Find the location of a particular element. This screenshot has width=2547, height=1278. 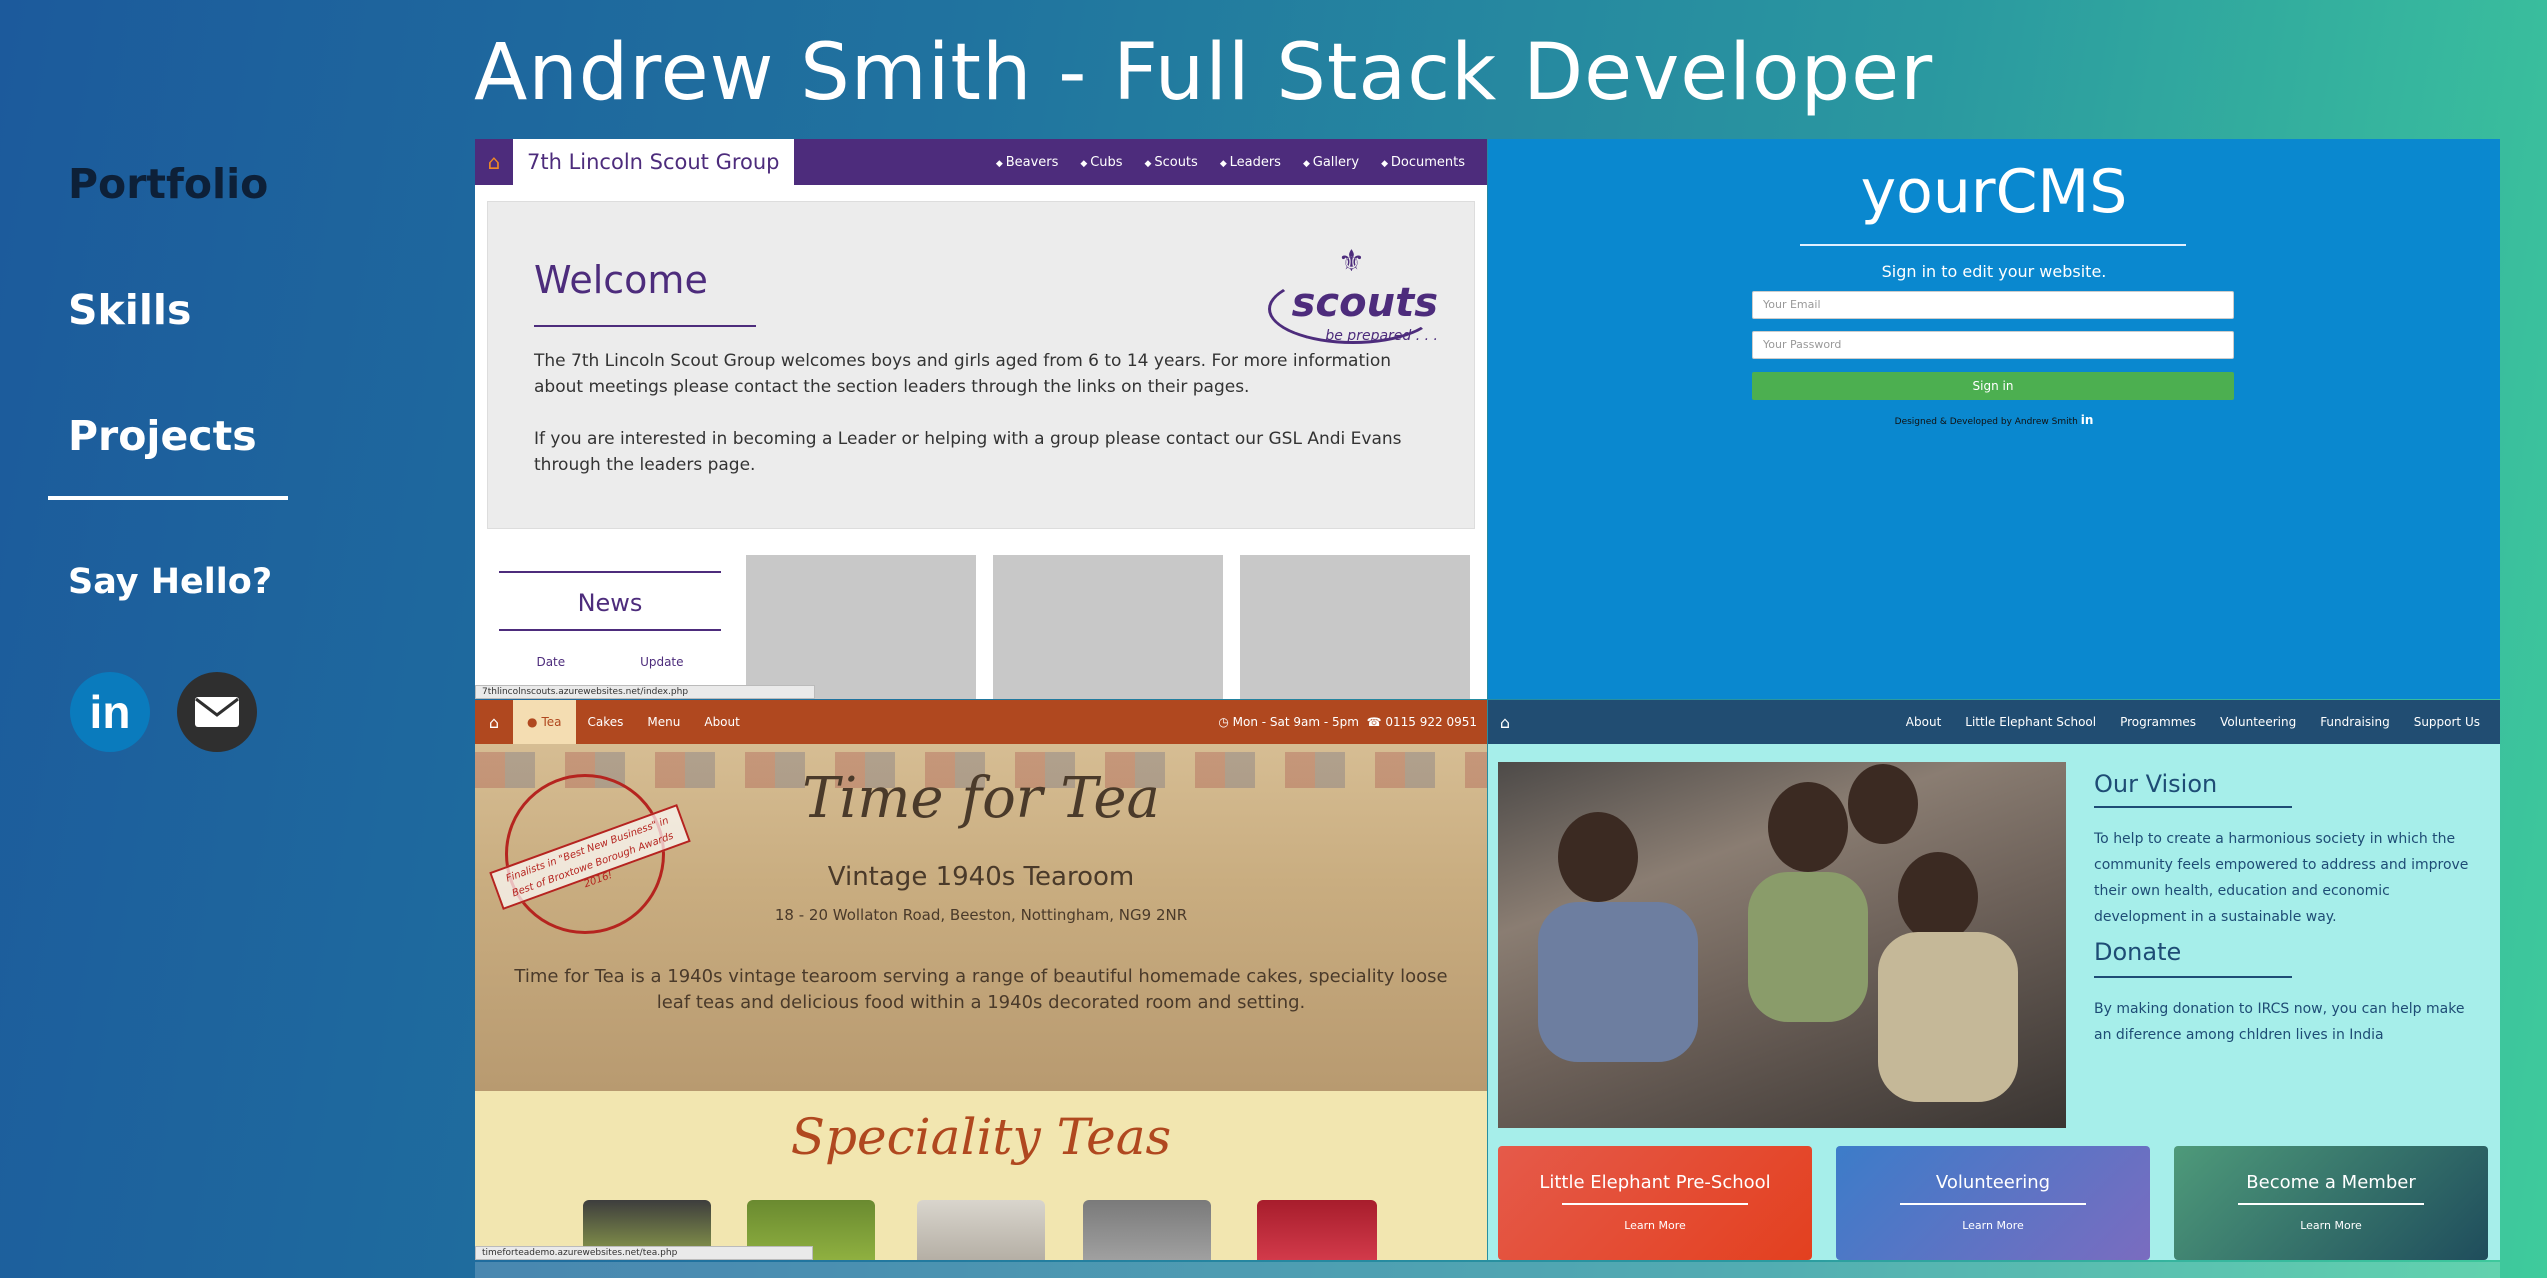

nav-say-hello: Say Hello? is located at coordinates (170, 582).